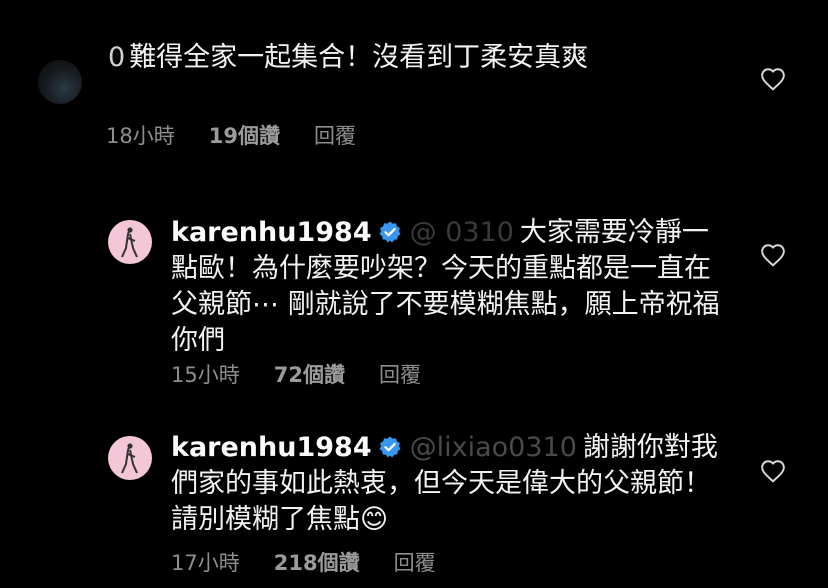  I want to click on comment-meta: 15小時 72個讚 回覆, so click(296, 374).